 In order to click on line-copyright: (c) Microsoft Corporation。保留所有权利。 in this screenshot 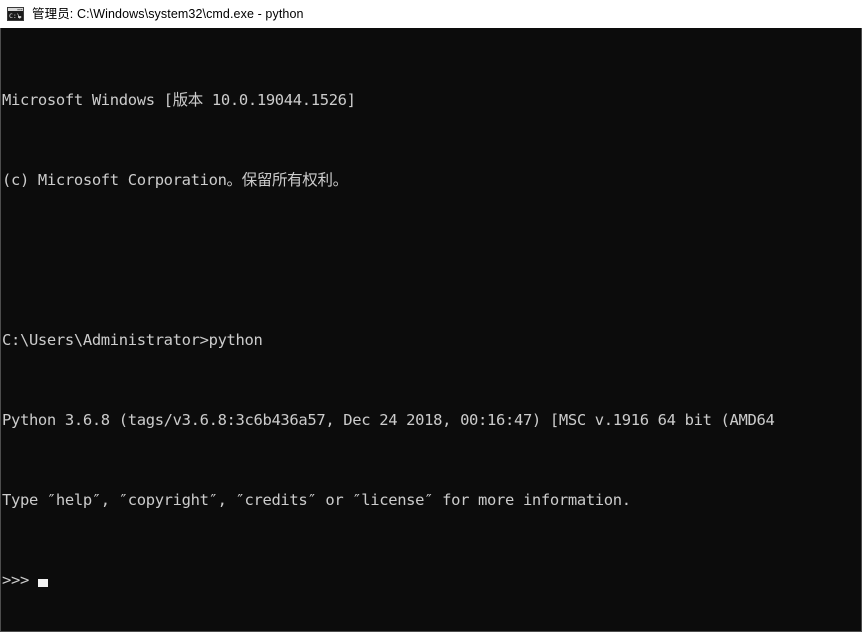, I will do `click(175, 180)`.